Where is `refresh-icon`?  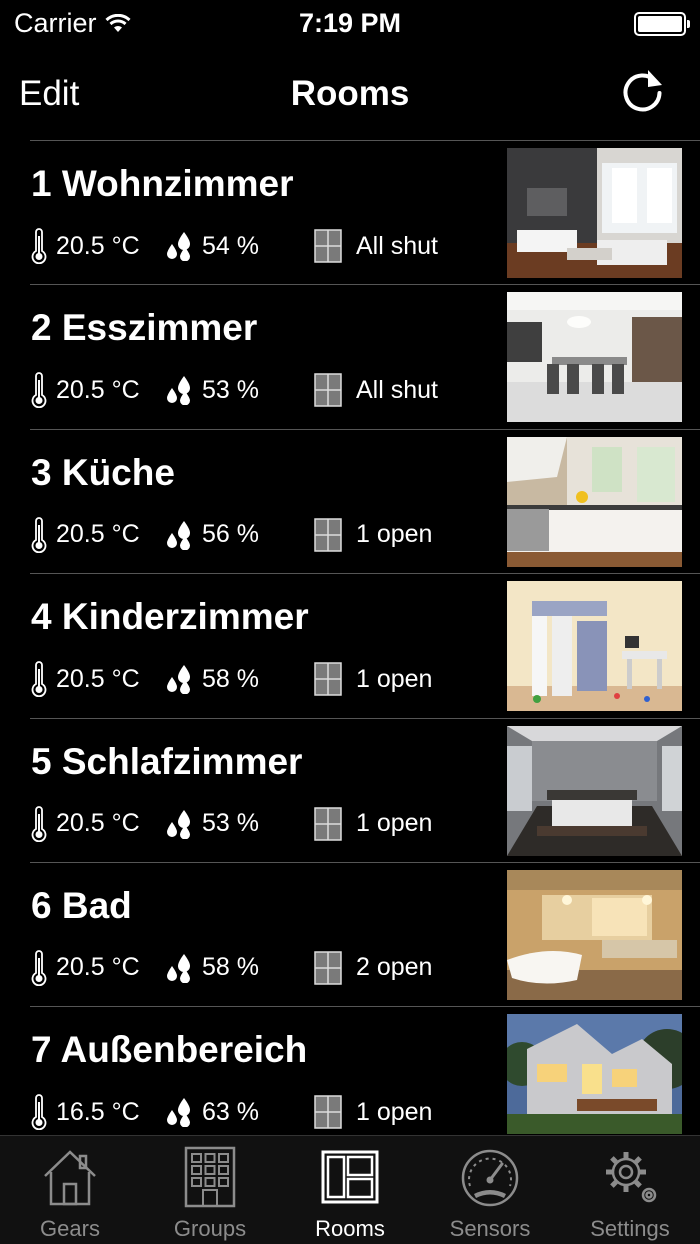
refresh-icon is located at coordinates (643, 91).